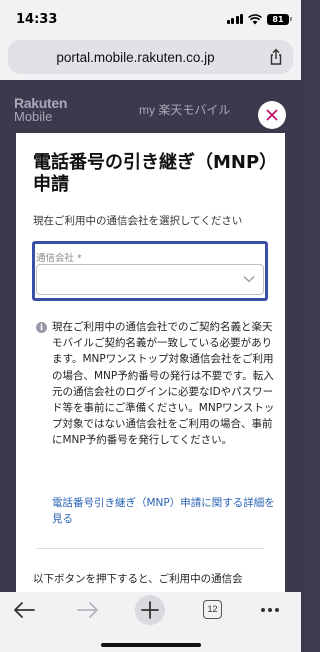 Image resolution: width=320 pixels, height=652 pixels. I want to click on status-icons: 81, so click(259, 19).